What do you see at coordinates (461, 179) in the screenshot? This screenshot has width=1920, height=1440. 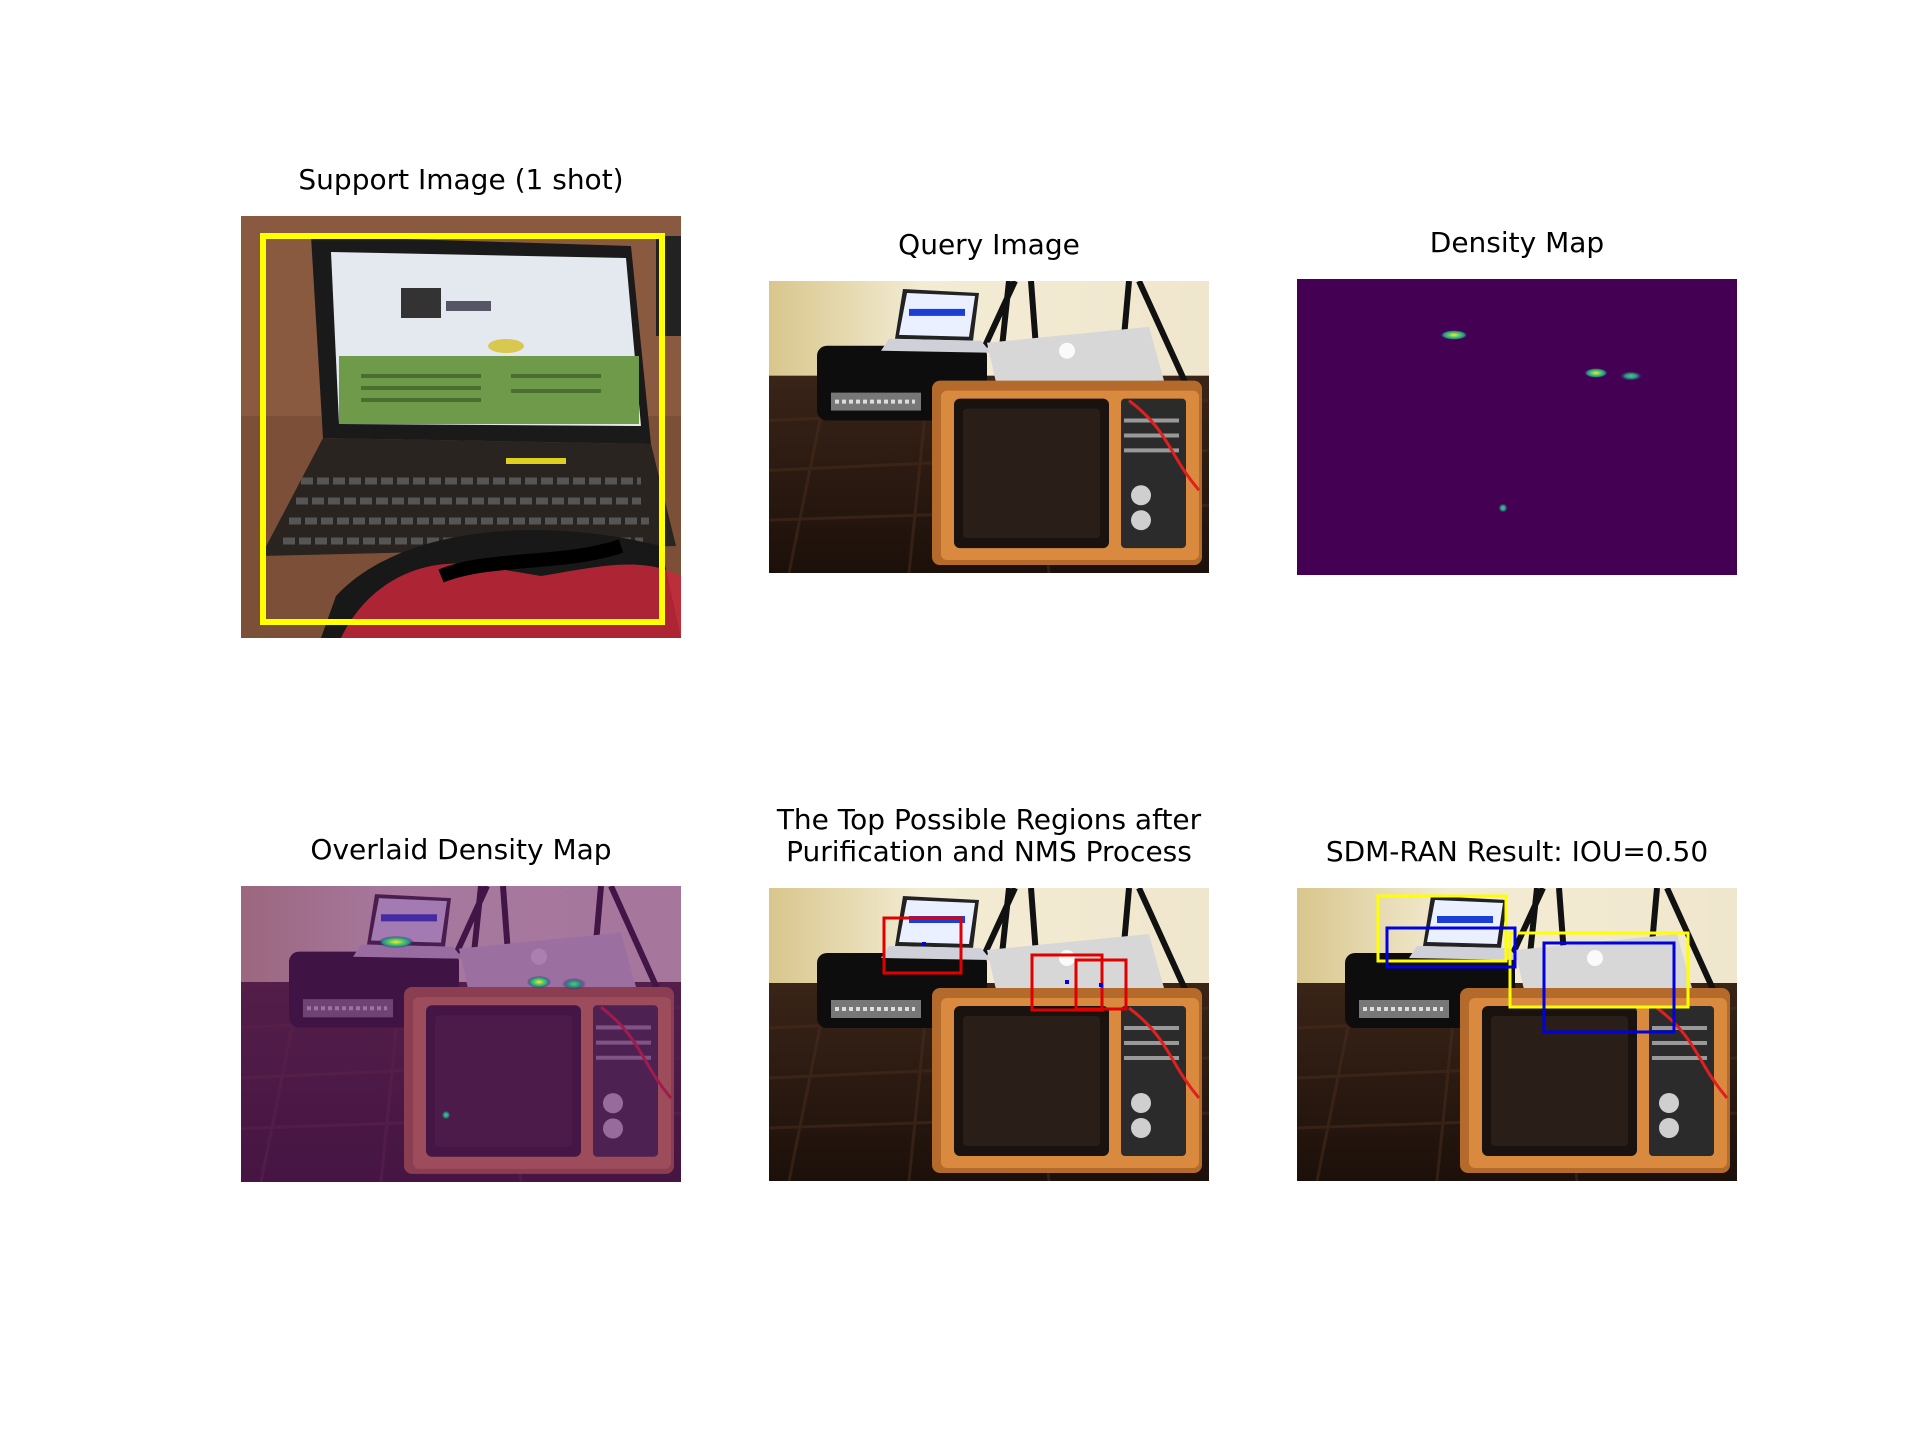 I see `support-image-title: Support Image (1 shot)` at bounding box center [461, 179].